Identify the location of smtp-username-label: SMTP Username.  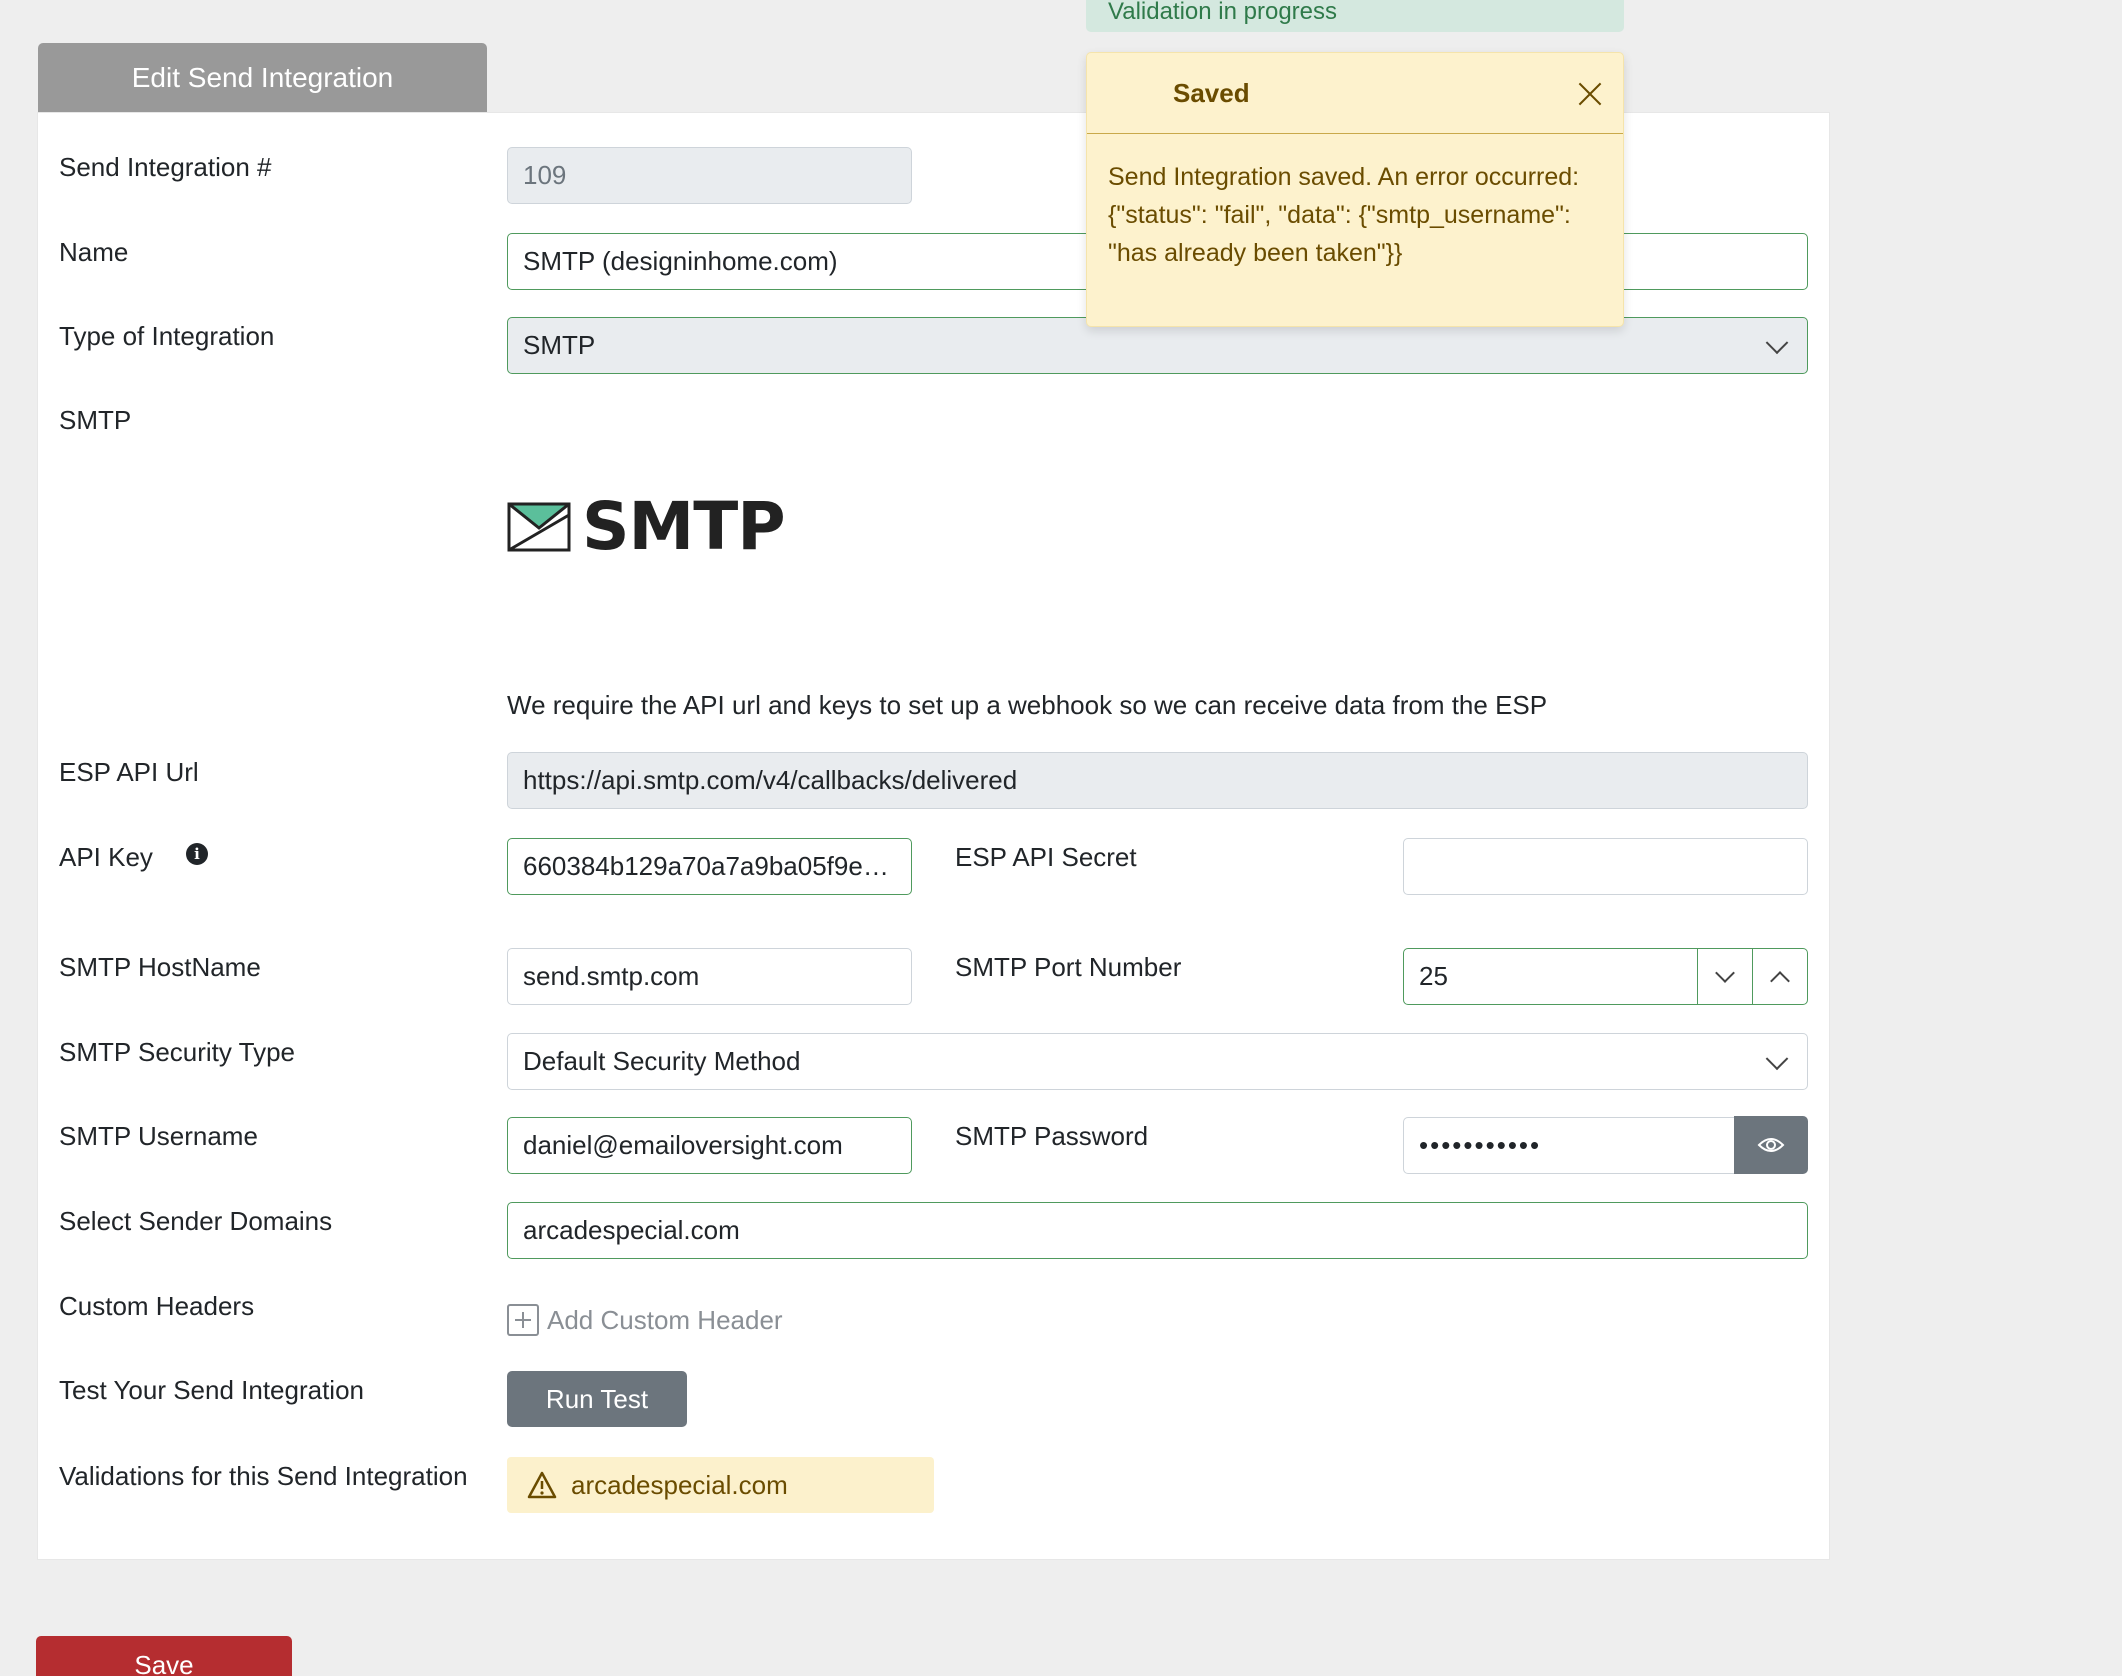
(158, 1136).